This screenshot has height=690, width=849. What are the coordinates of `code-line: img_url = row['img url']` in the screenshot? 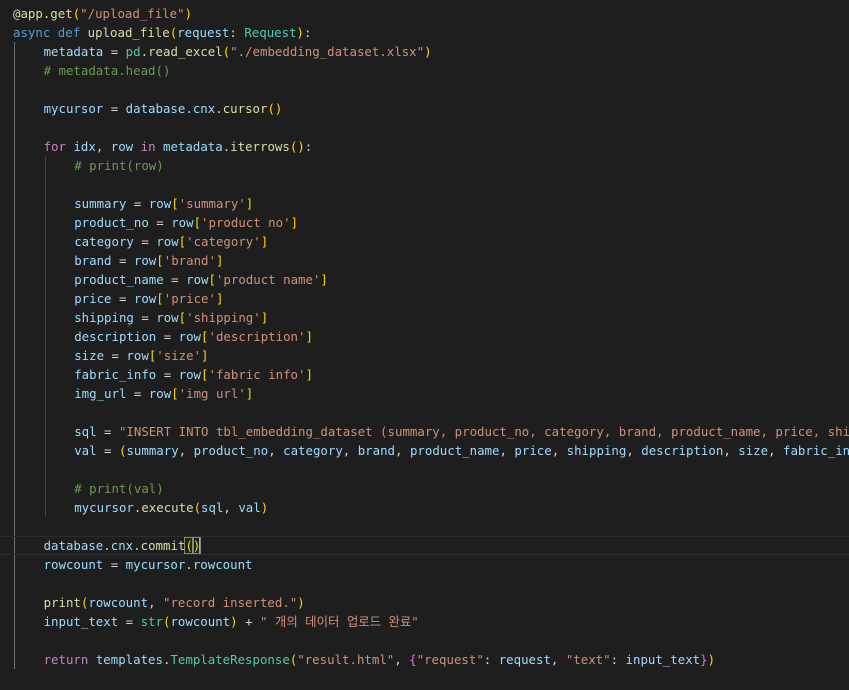 It's located at (424, 393).